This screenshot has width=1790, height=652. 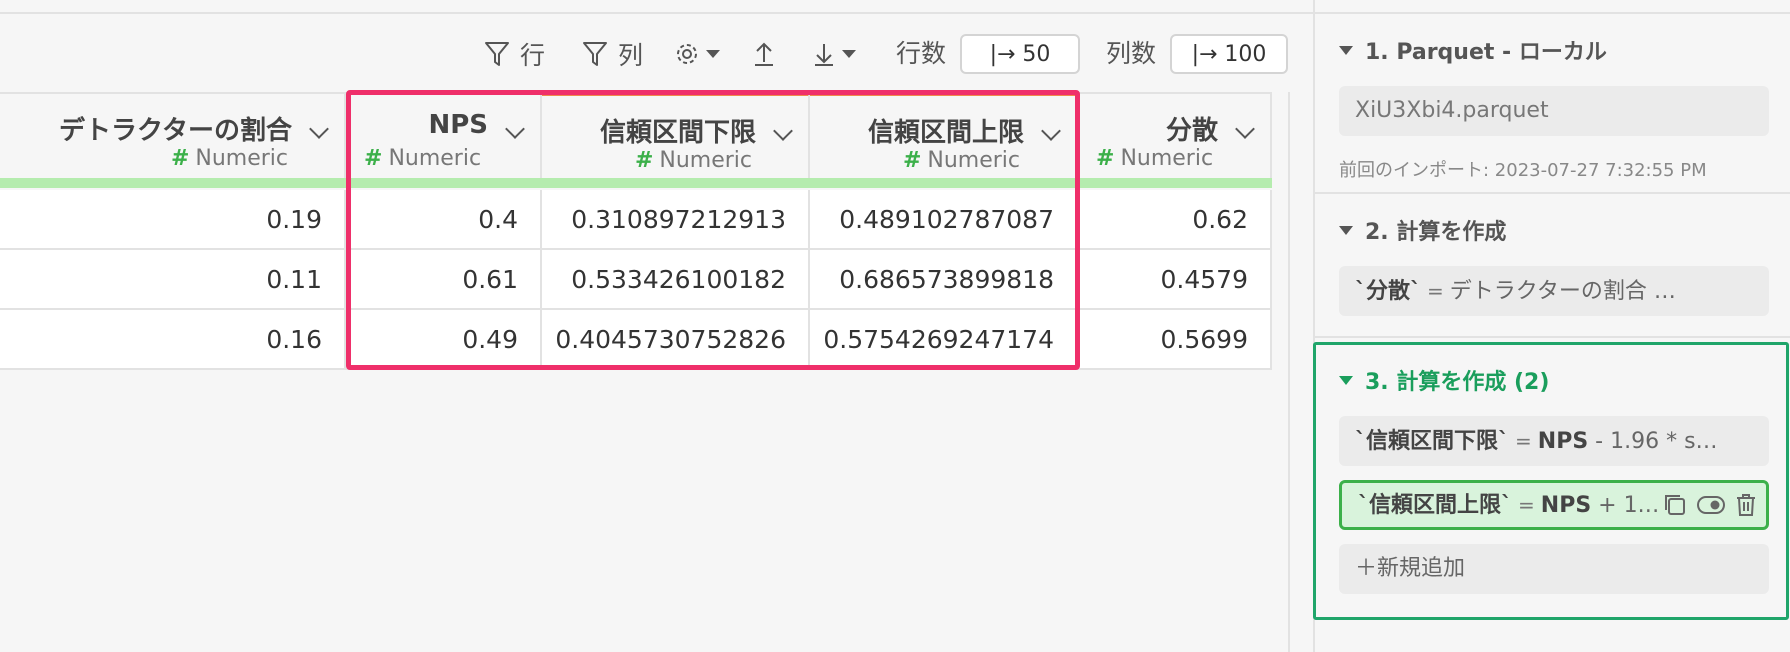 What do you see at coordinates (676, 340) in the screenshot?
I see `table-cell: 0.4045730752826` at bounding box center [676, 340].